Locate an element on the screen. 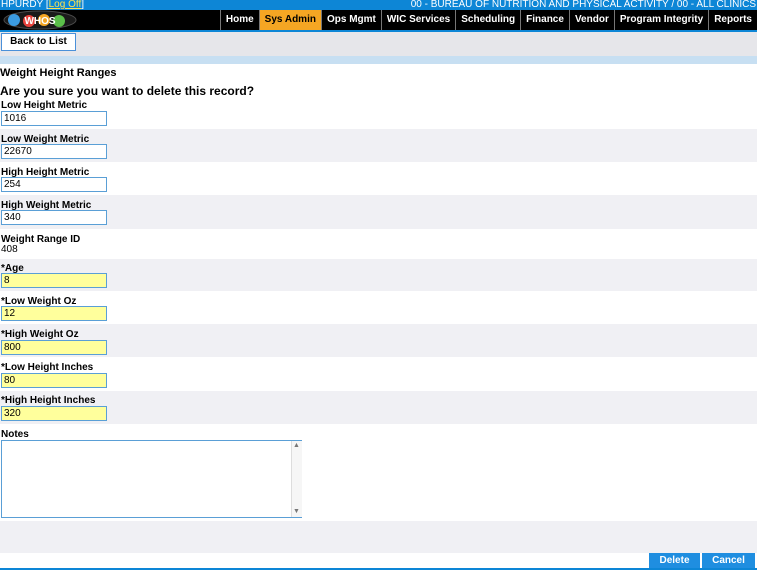 The height and width of the screenshot is (570, 757). field-row-high-height-inches: *High Height Inches is located at coordinates (378, 407).